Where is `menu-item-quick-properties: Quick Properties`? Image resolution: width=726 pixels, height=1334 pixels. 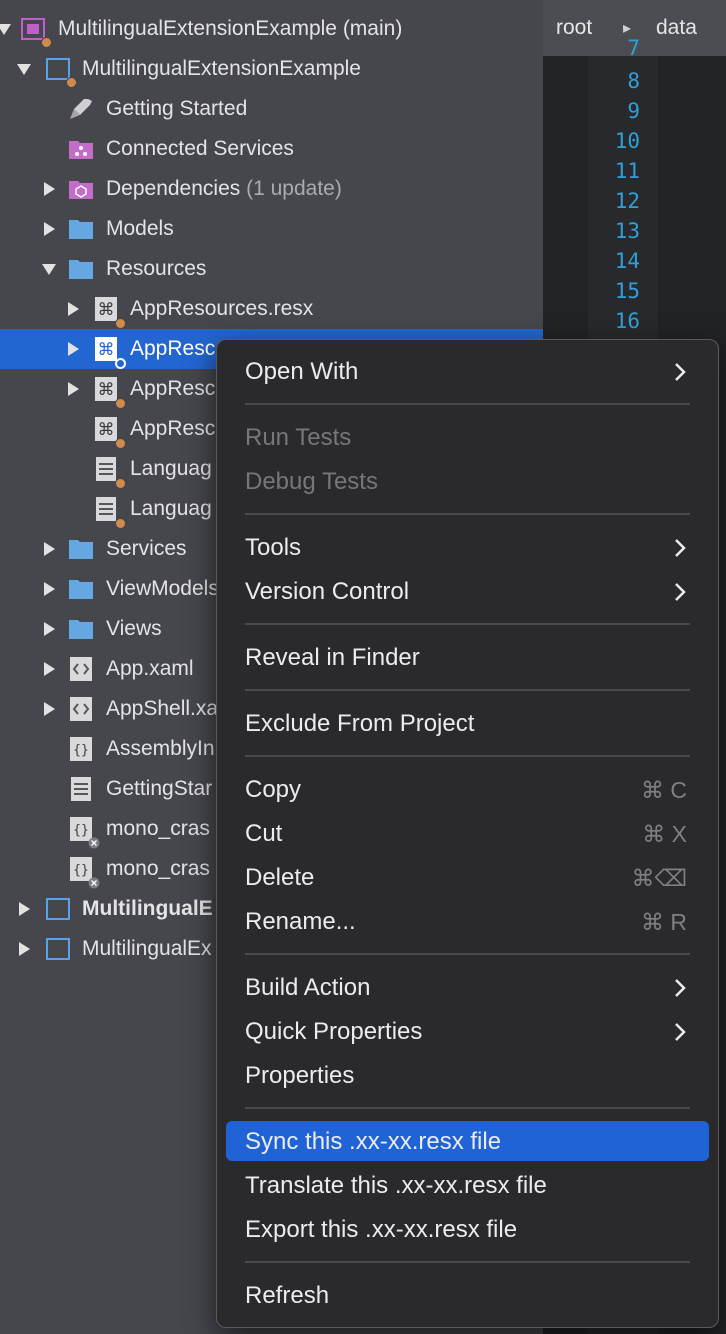 menu-item-quick-properties: Quick Properties is located at coordinates (467, 1031).